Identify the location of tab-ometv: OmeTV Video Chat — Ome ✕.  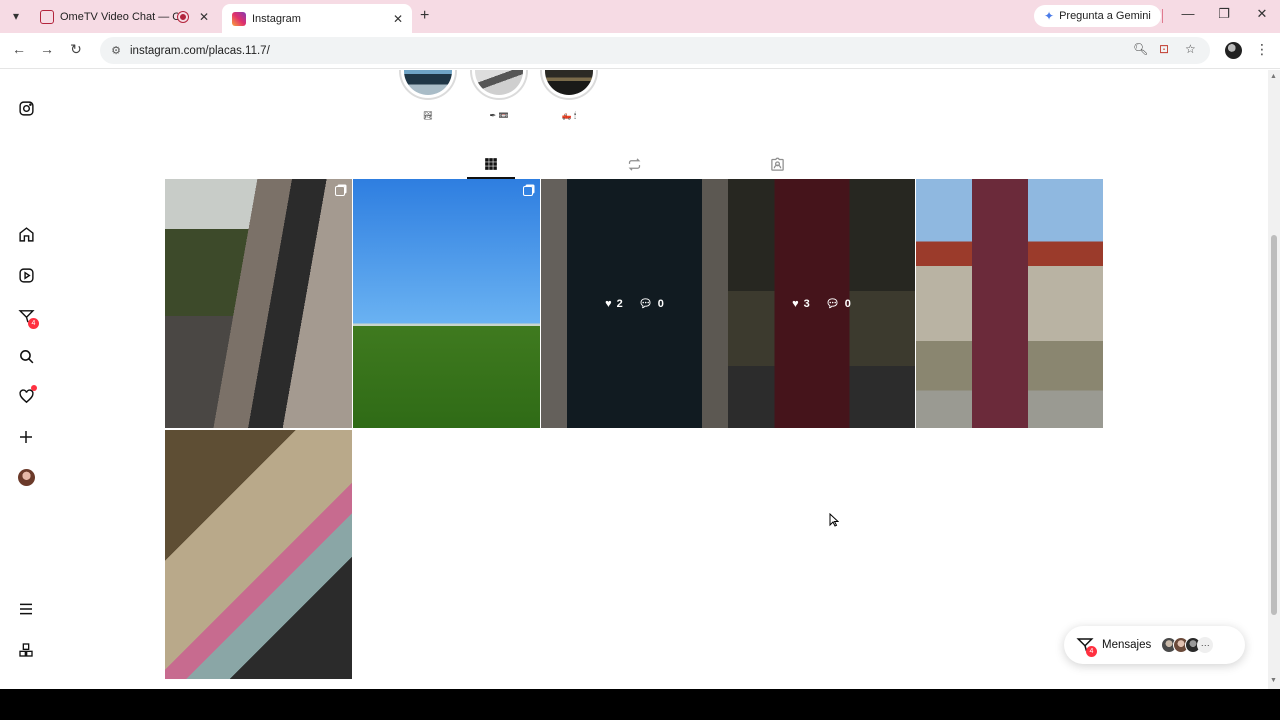
(124, 16).